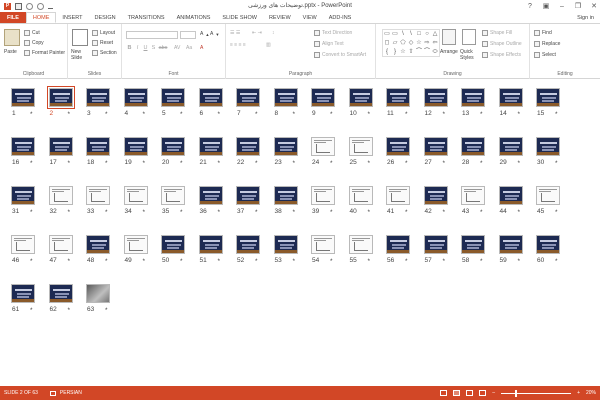 This screenshot has width=600, height=400. Describe the element at coordinates (340, 17) in the screenshot. I see `tab-add-ins: ADD-INS` at that location.